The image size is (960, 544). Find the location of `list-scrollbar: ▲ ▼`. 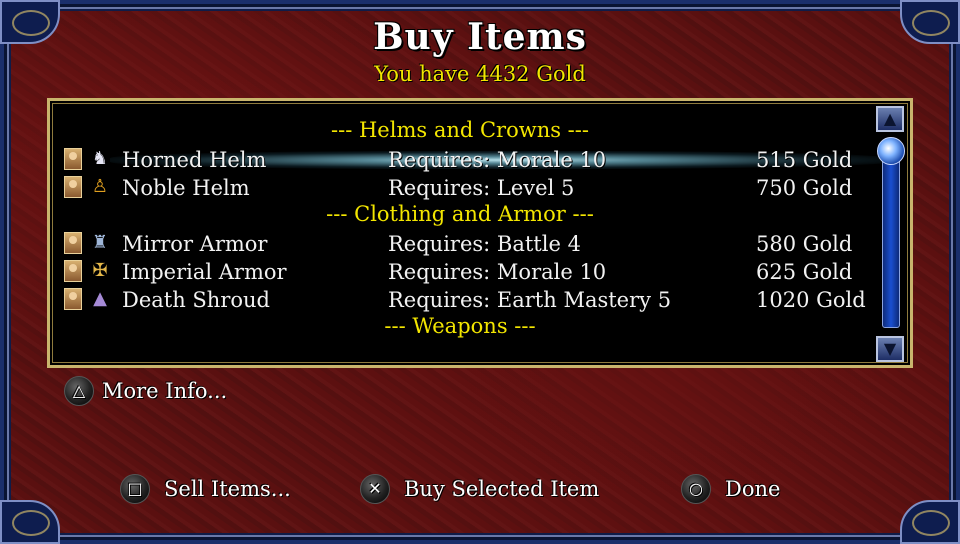

list-scrollbar: ▲ ▼ is located at coordinates (891, 234).